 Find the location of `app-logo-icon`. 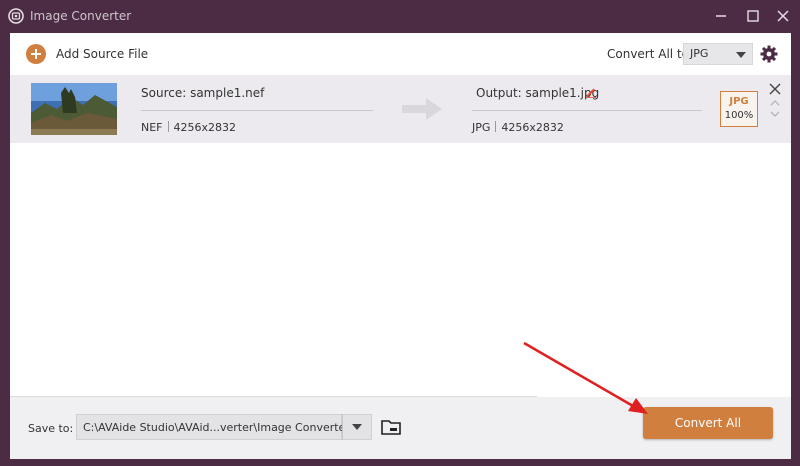

app-logo-icon is located at coordinates (16, 16).